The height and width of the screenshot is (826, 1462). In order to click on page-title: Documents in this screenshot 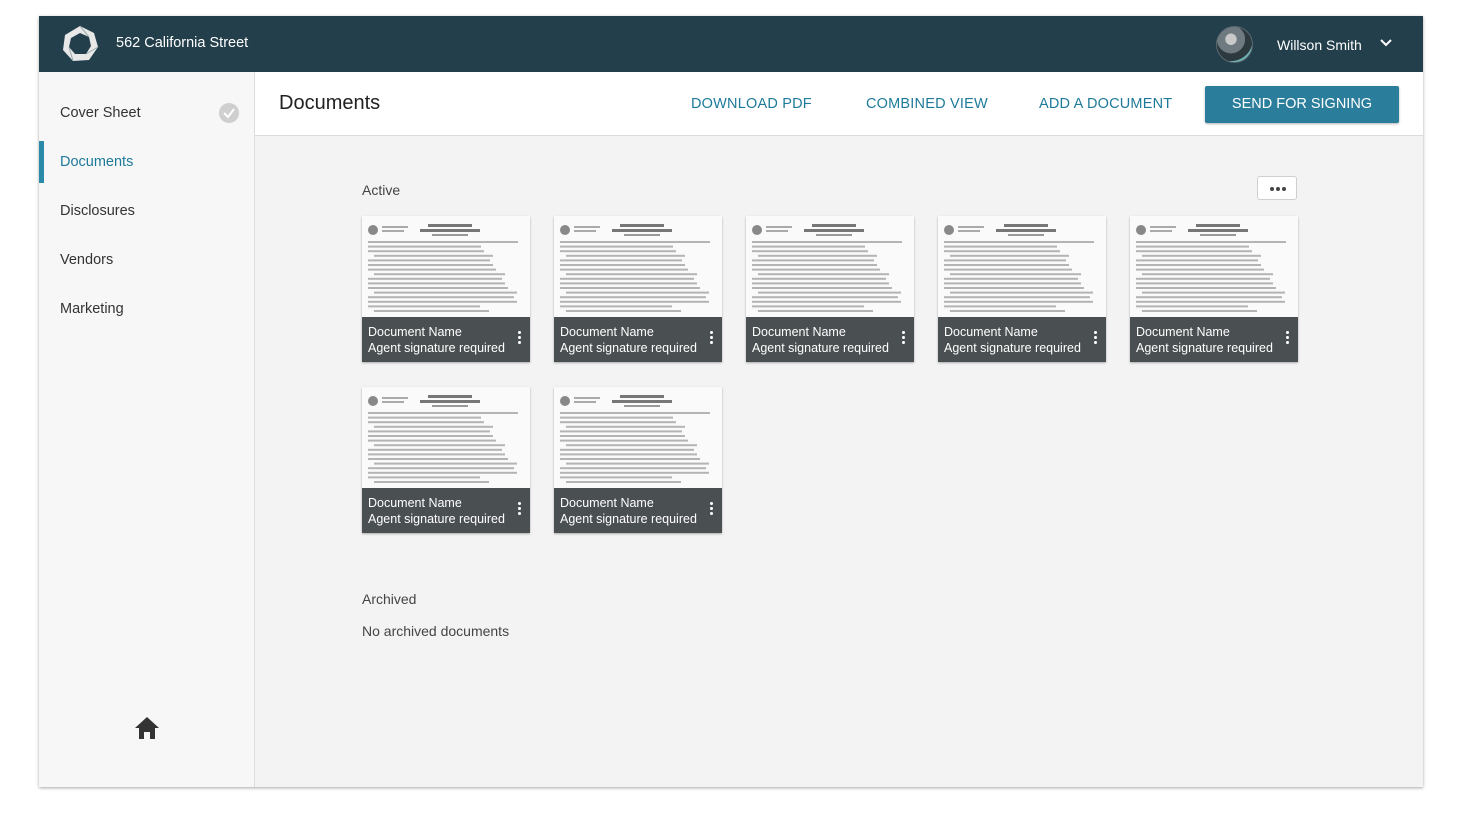, I will do `click(330, 103)`.